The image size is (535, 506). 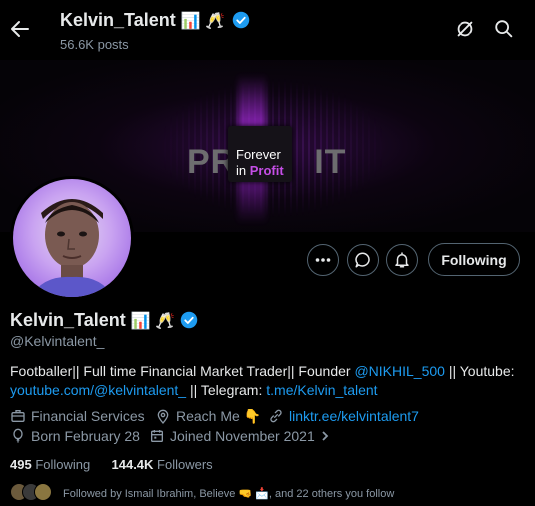 I want to click on follower-avatar, so click(x=43, y=492).